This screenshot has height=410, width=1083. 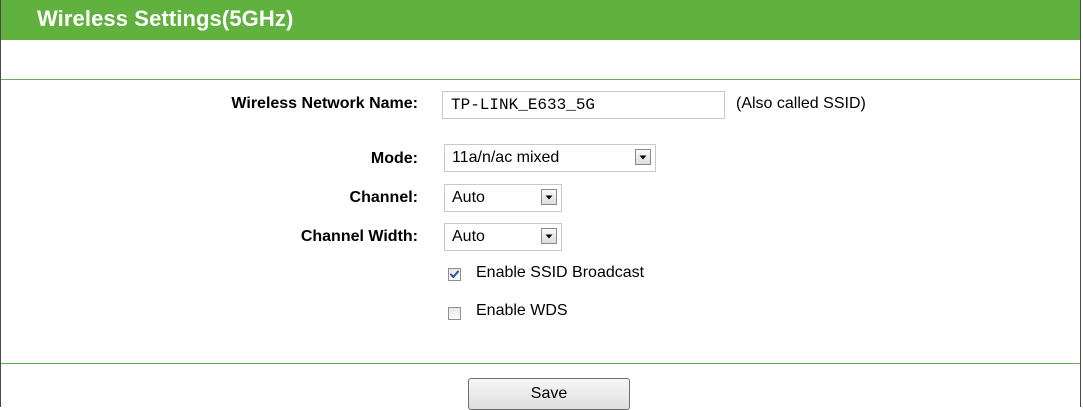 What do you see at coordinates (506, 157) in the screenshot?
I see `mode-select-value: 11a/n/ac mixed` at bounding box center [506, 157].